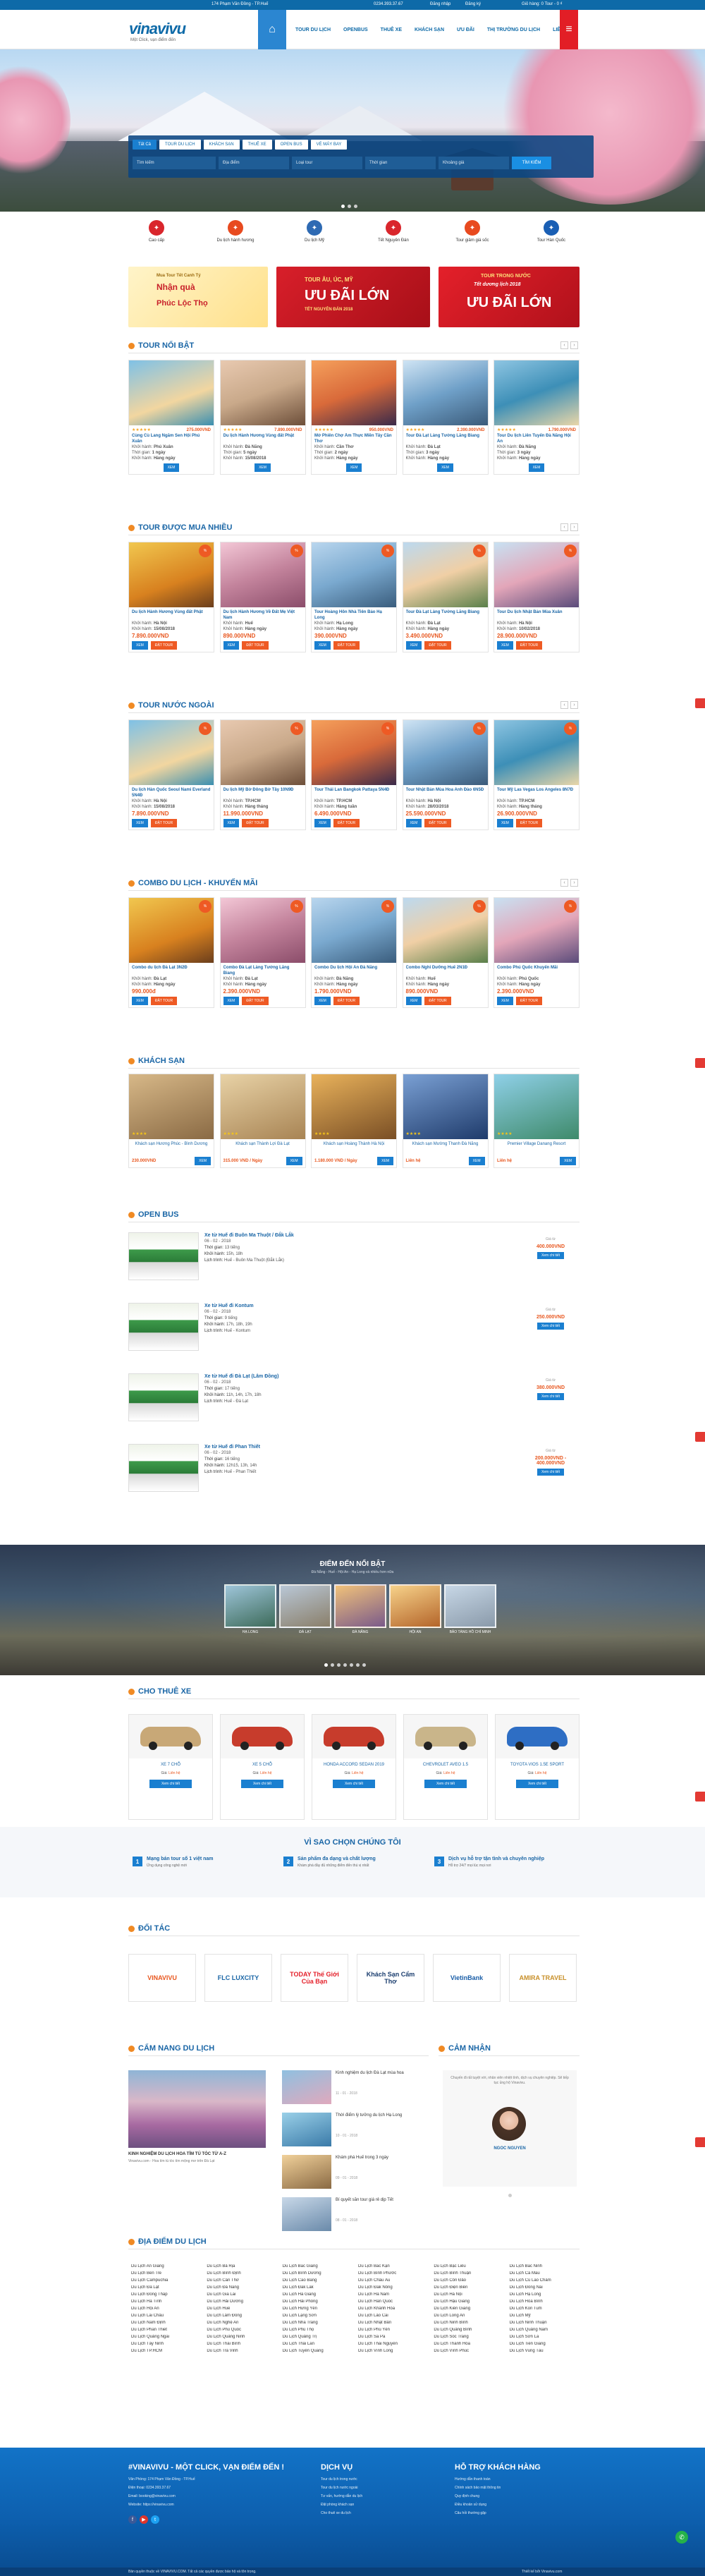 The width and height of the screenshot is (705, 2576). I want to click on destination-link: Du Lịch Hà Tĩnh, so click(167, 2301).